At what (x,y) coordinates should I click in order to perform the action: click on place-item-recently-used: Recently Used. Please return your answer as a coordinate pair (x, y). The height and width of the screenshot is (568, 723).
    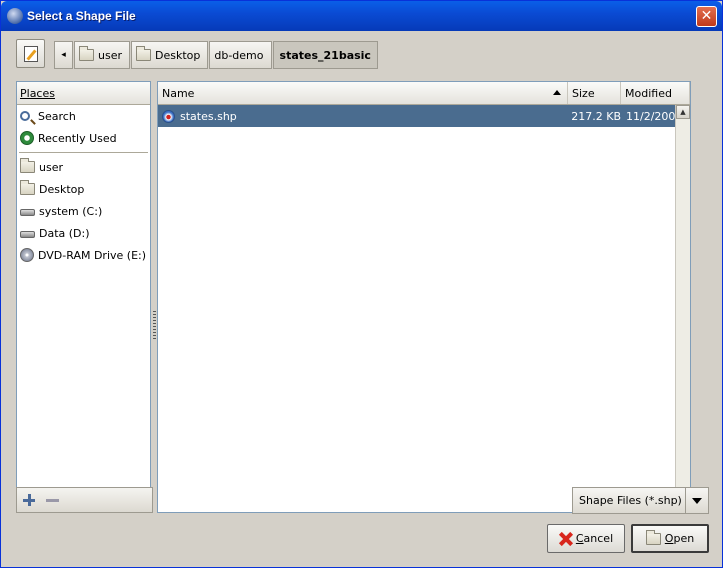
    Looking at the image, I should click on (83, 138).